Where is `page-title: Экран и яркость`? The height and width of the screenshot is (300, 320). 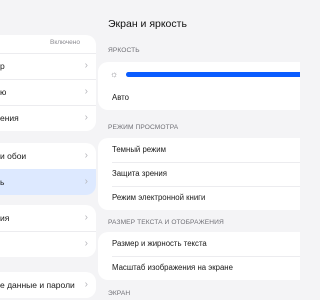 page-title: Экран и яркость is located at coordinates (147, 24).